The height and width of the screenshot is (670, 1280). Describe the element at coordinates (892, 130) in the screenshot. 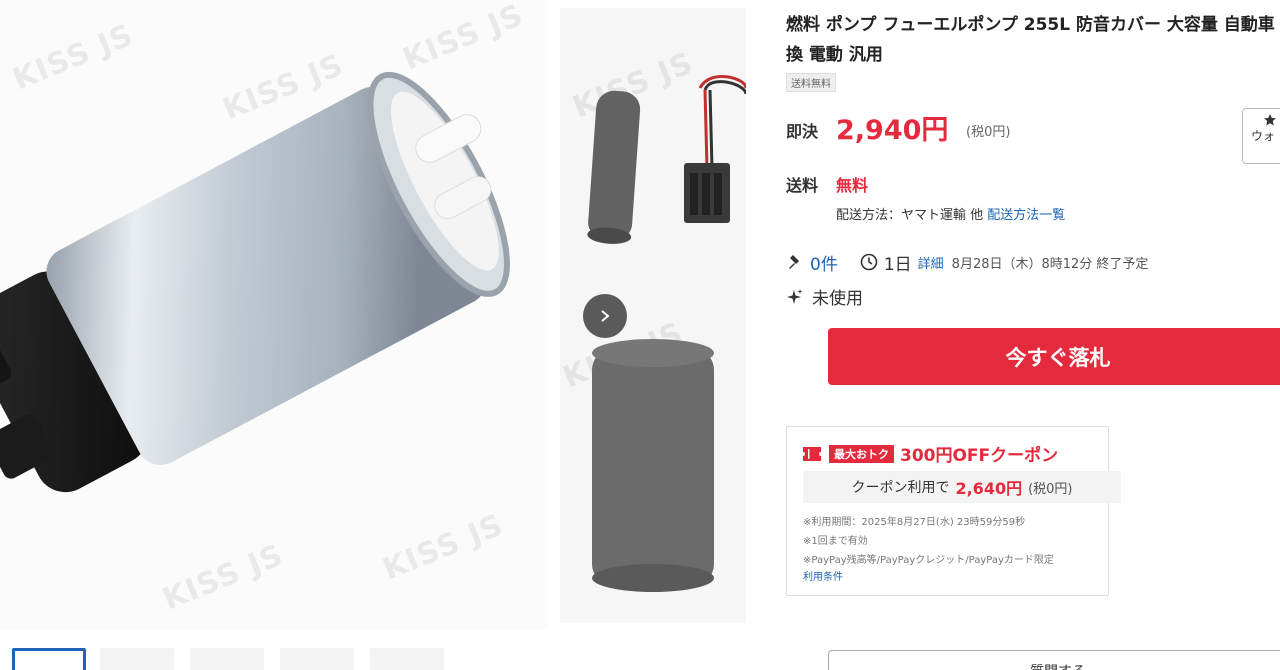

I see `buy-now-price: 2,940円` at that location.